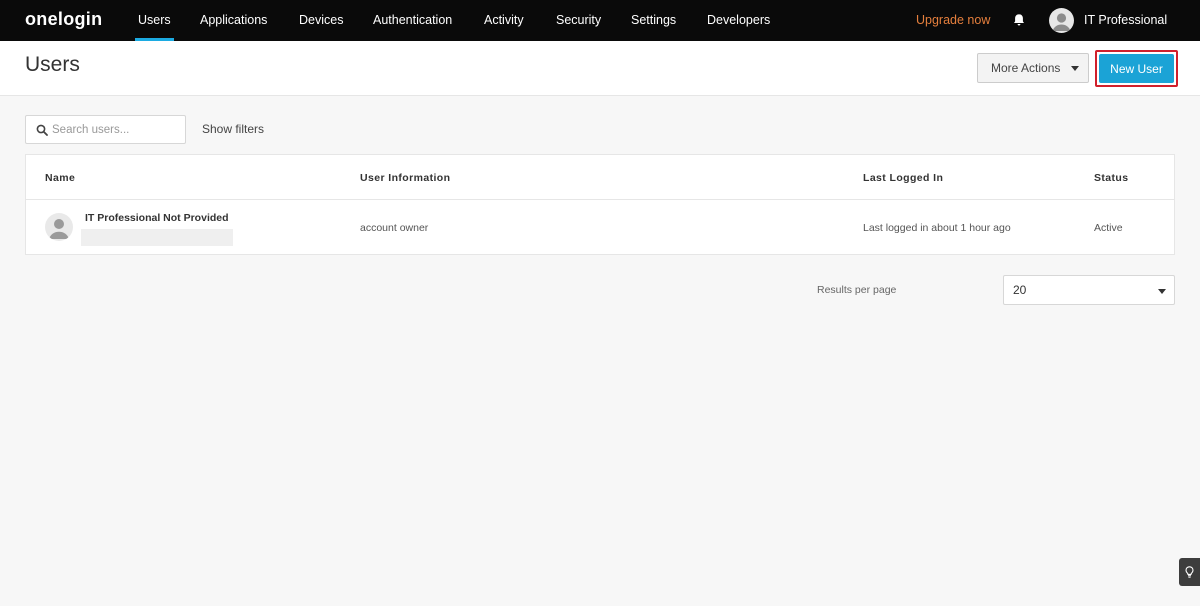  I want to click on more-actions-button: More Actions, so click(1033, 68).